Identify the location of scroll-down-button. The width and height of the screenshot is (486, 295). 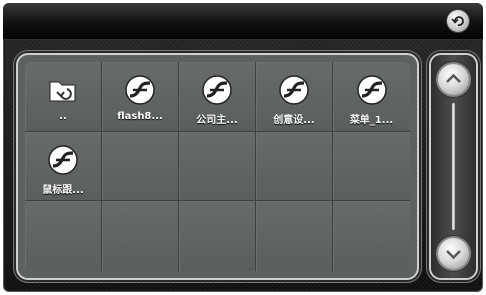
(453, 253).